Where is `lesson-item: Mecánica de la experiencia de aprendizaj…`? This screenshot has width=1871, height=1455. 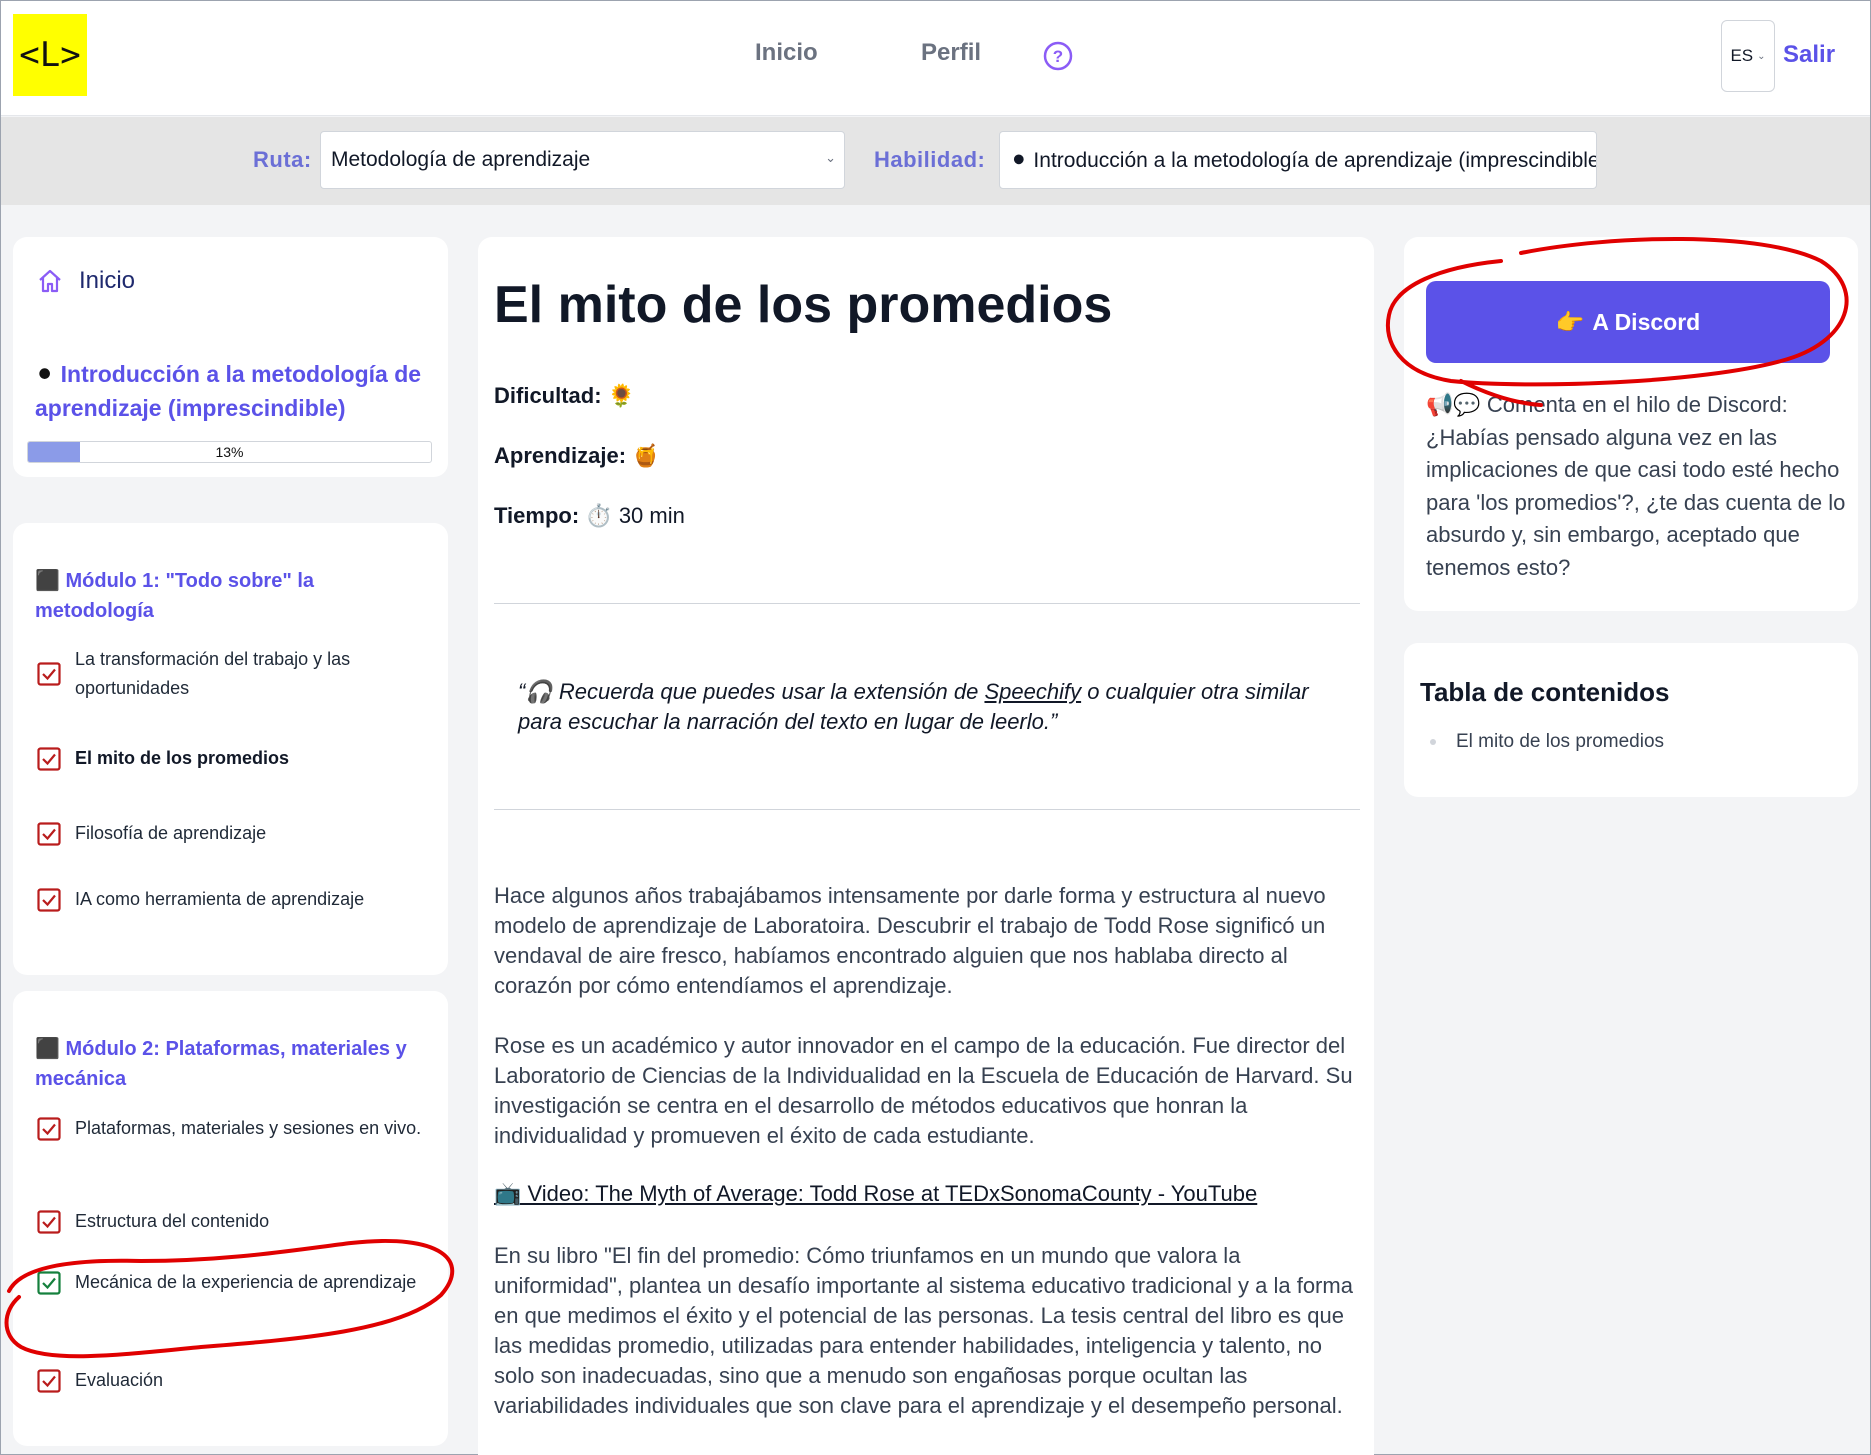 lesson-item: Mecánica de la experiencia de aprendizaj… is located at coordinates (237, 1282).